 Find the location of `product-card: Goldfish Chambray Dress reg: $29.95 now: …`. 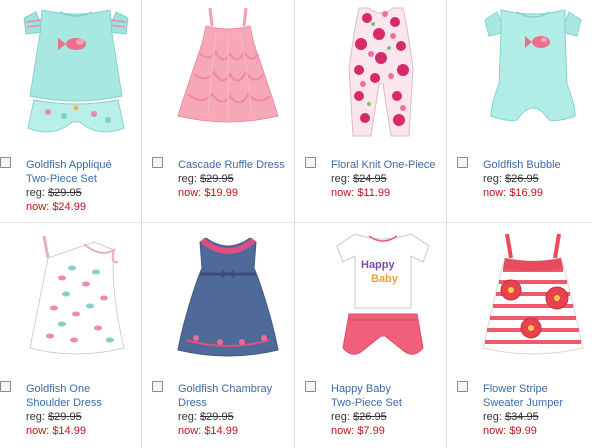

product-card: Goldfish Chambray Dress reg: $29.95 now: … is located at coordinates (228, 335).